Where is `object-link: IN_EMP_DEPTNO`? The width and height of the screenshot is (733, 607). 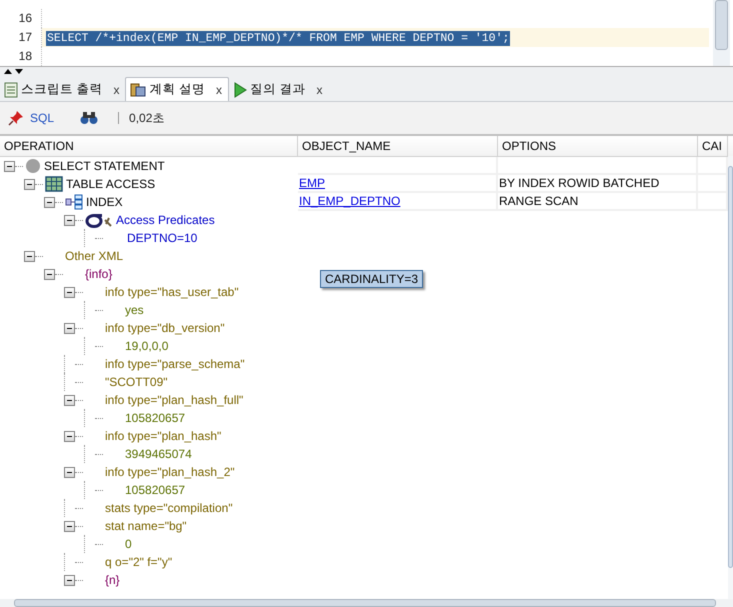 object-link: IN_EMP_DEPTNO is located at coordinates (349, 201).